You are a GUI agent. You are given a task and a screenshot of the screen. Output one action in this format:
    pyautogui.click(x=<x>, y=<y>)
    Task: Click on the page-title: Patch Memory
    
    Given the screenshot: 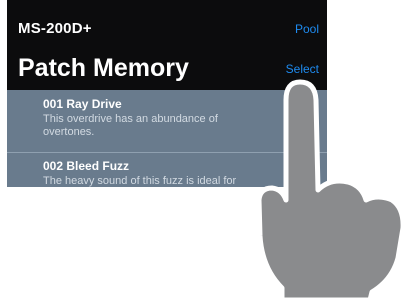 What is the action you would take?
    pyautogui.click(x=103, y=68)
    